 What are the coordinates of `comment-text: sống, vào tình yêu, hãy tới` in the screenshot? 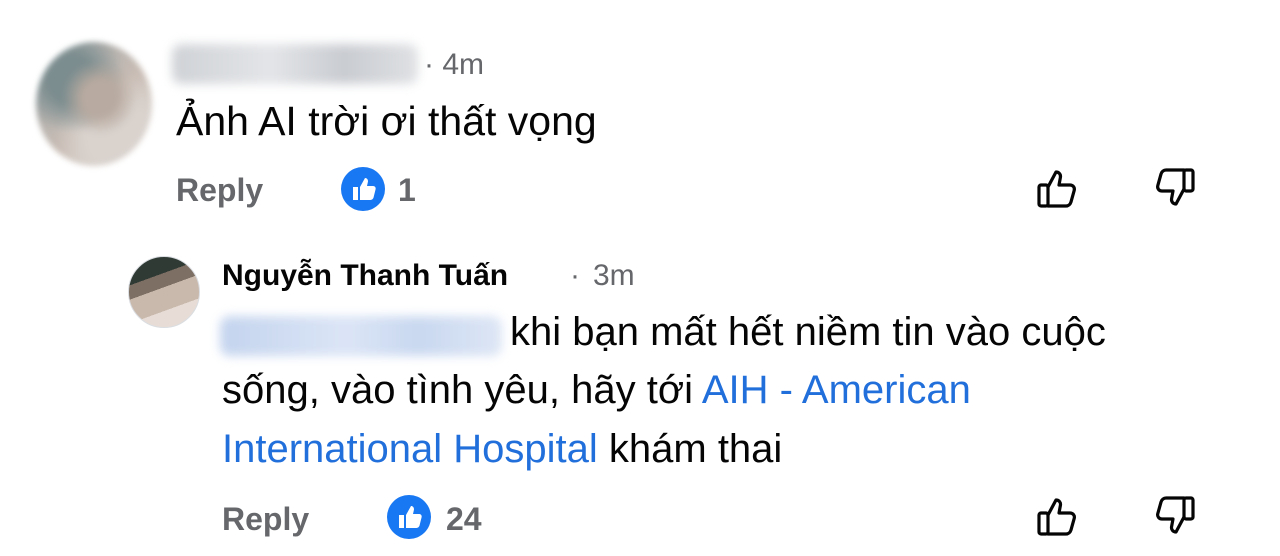 It's located at (462, 390).